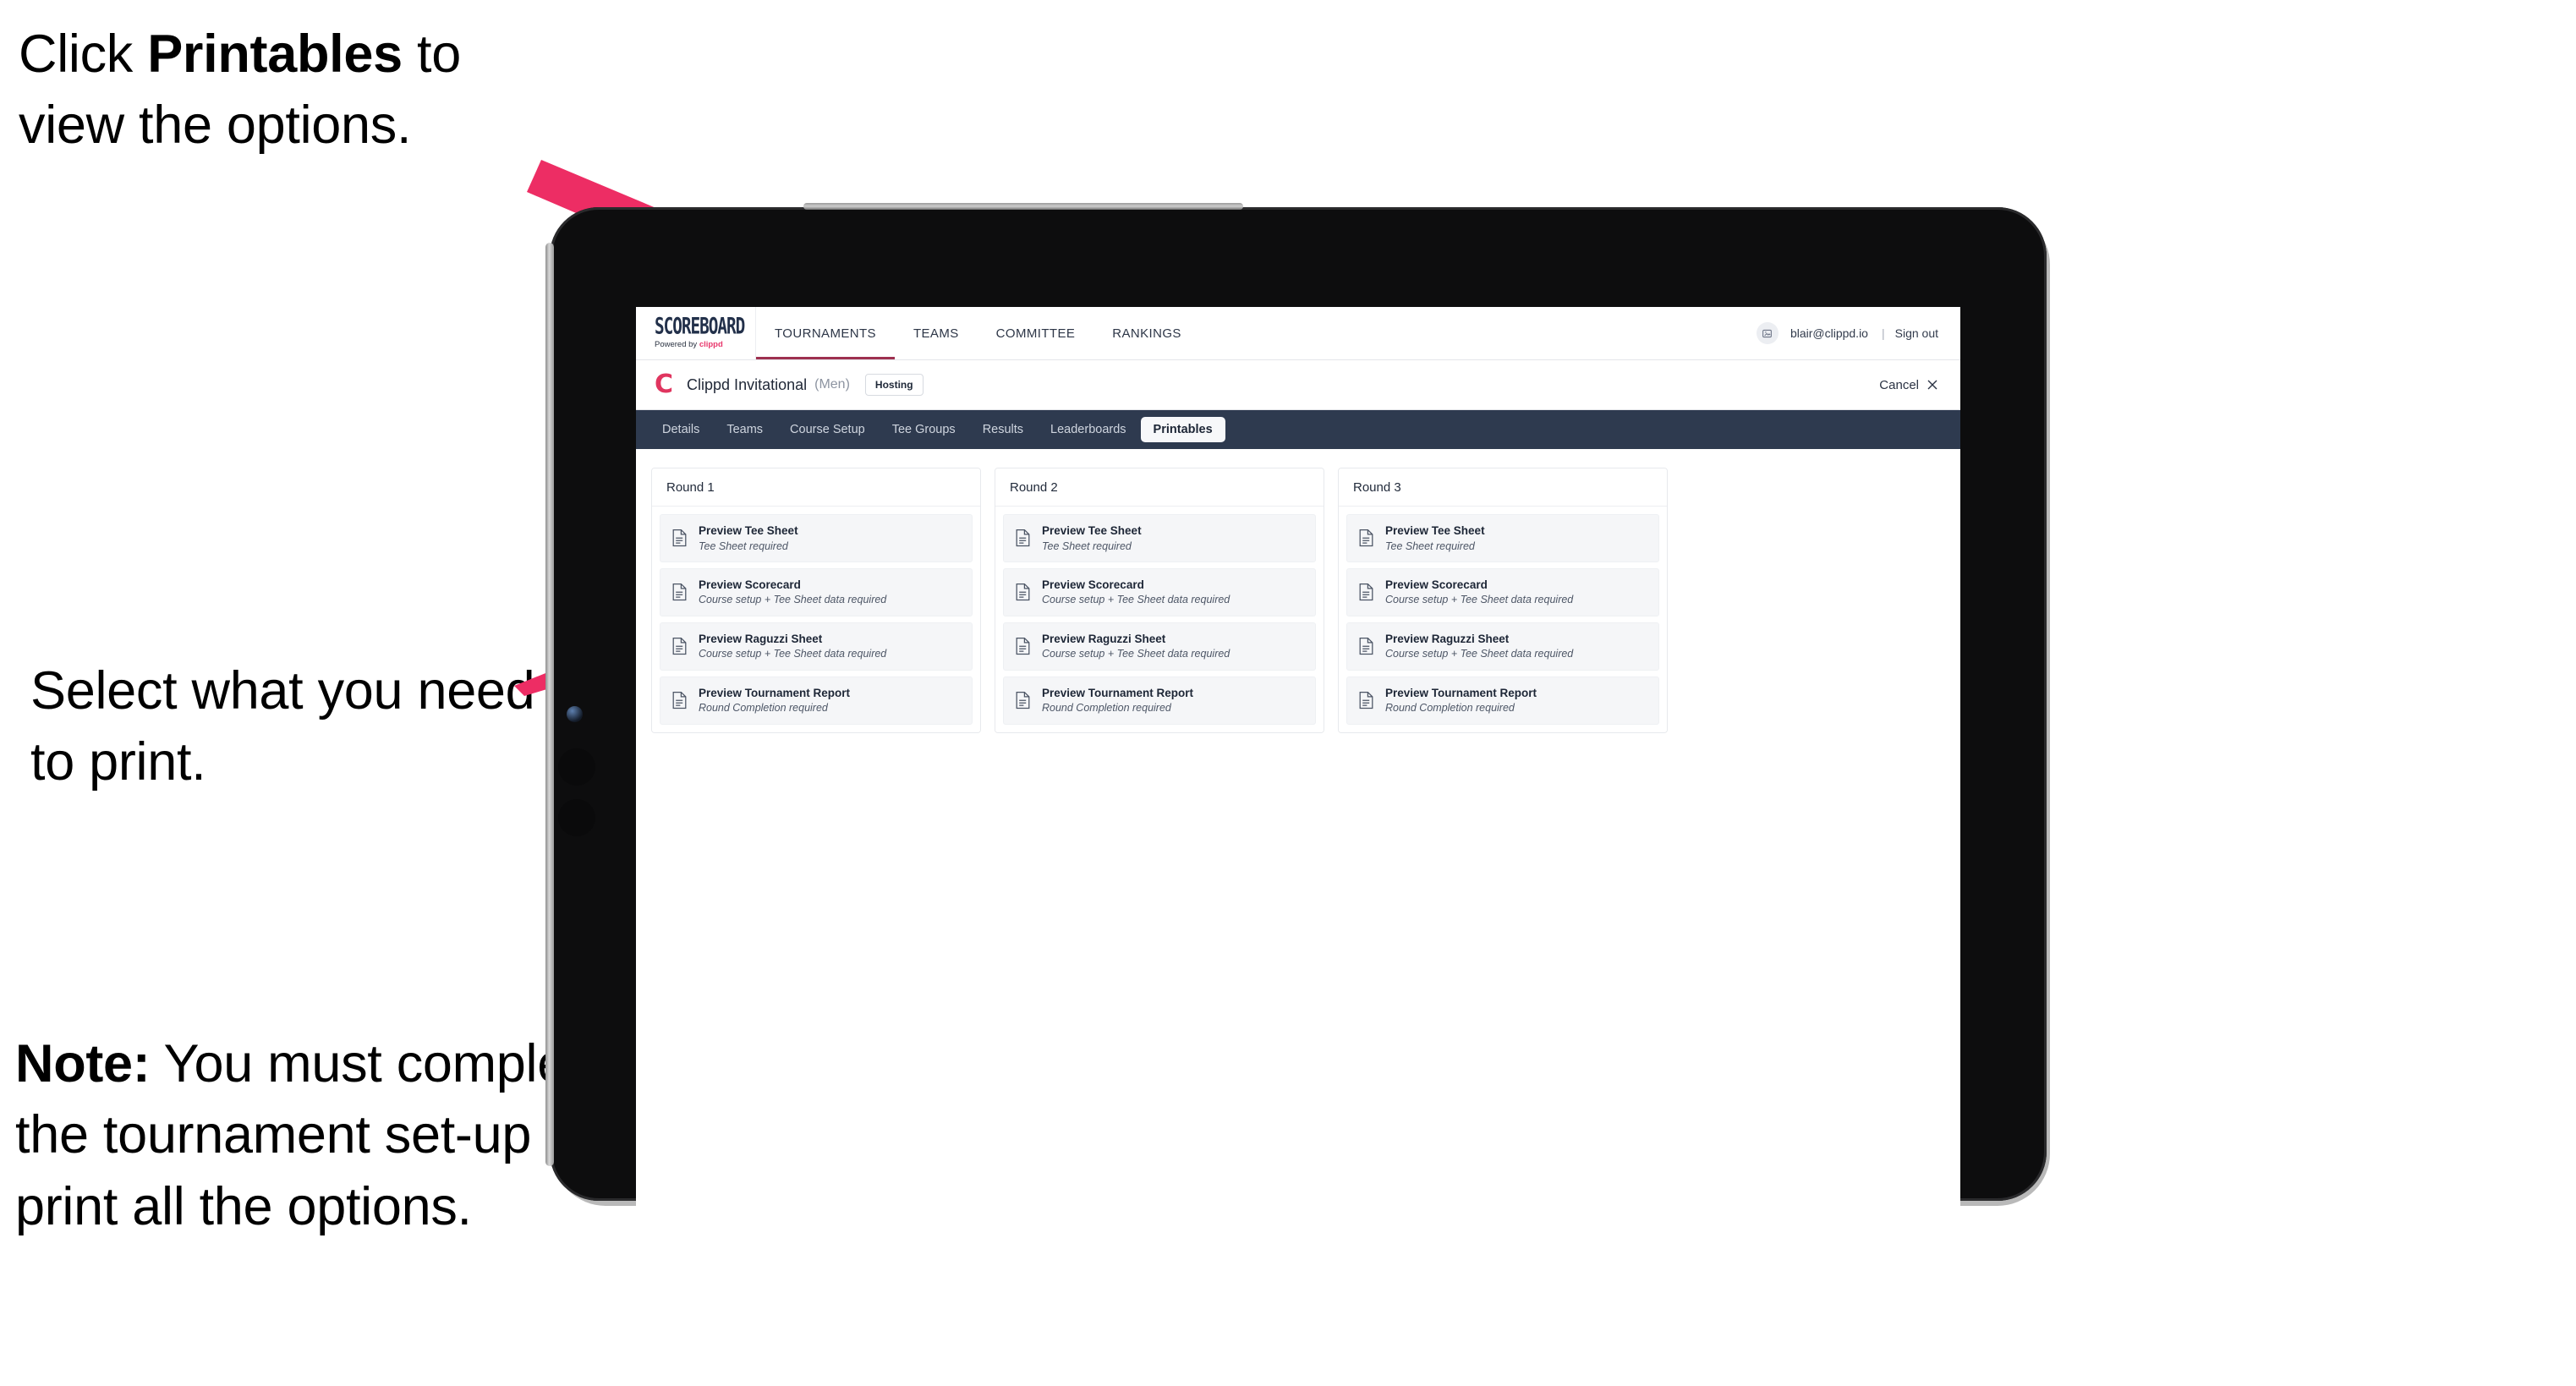 Image resolution: width=2576 pixels, height=1386 pixels. Describe the element at coordinates (1503, 488) in the screenshot. I see `round-header: Round 3` at that location.